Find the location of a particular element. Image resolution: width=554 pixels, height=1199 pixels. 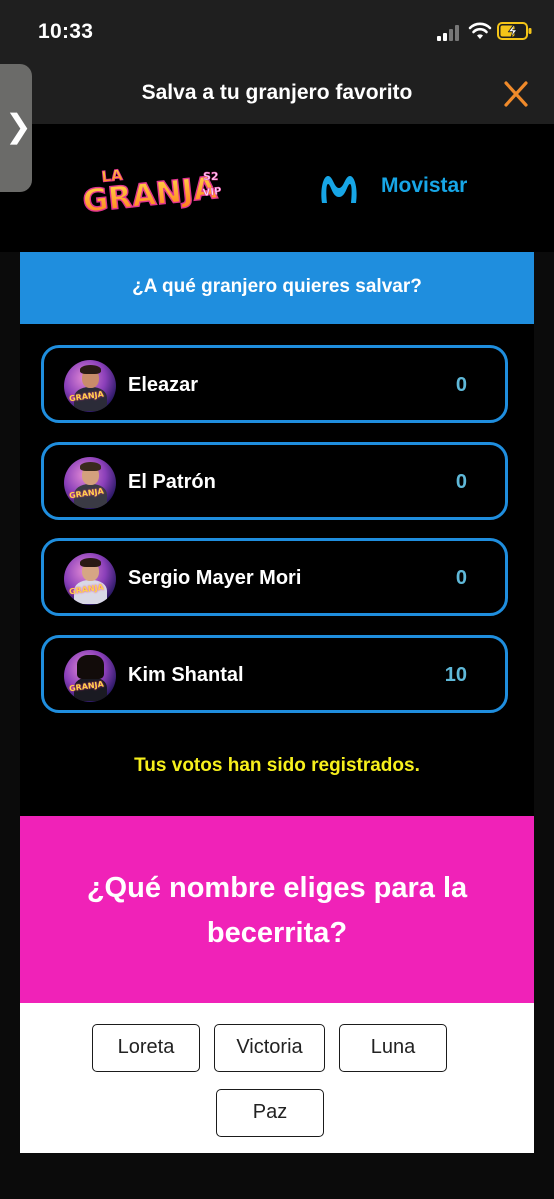

movistar-m-icon is located at coordinates (339, 189).